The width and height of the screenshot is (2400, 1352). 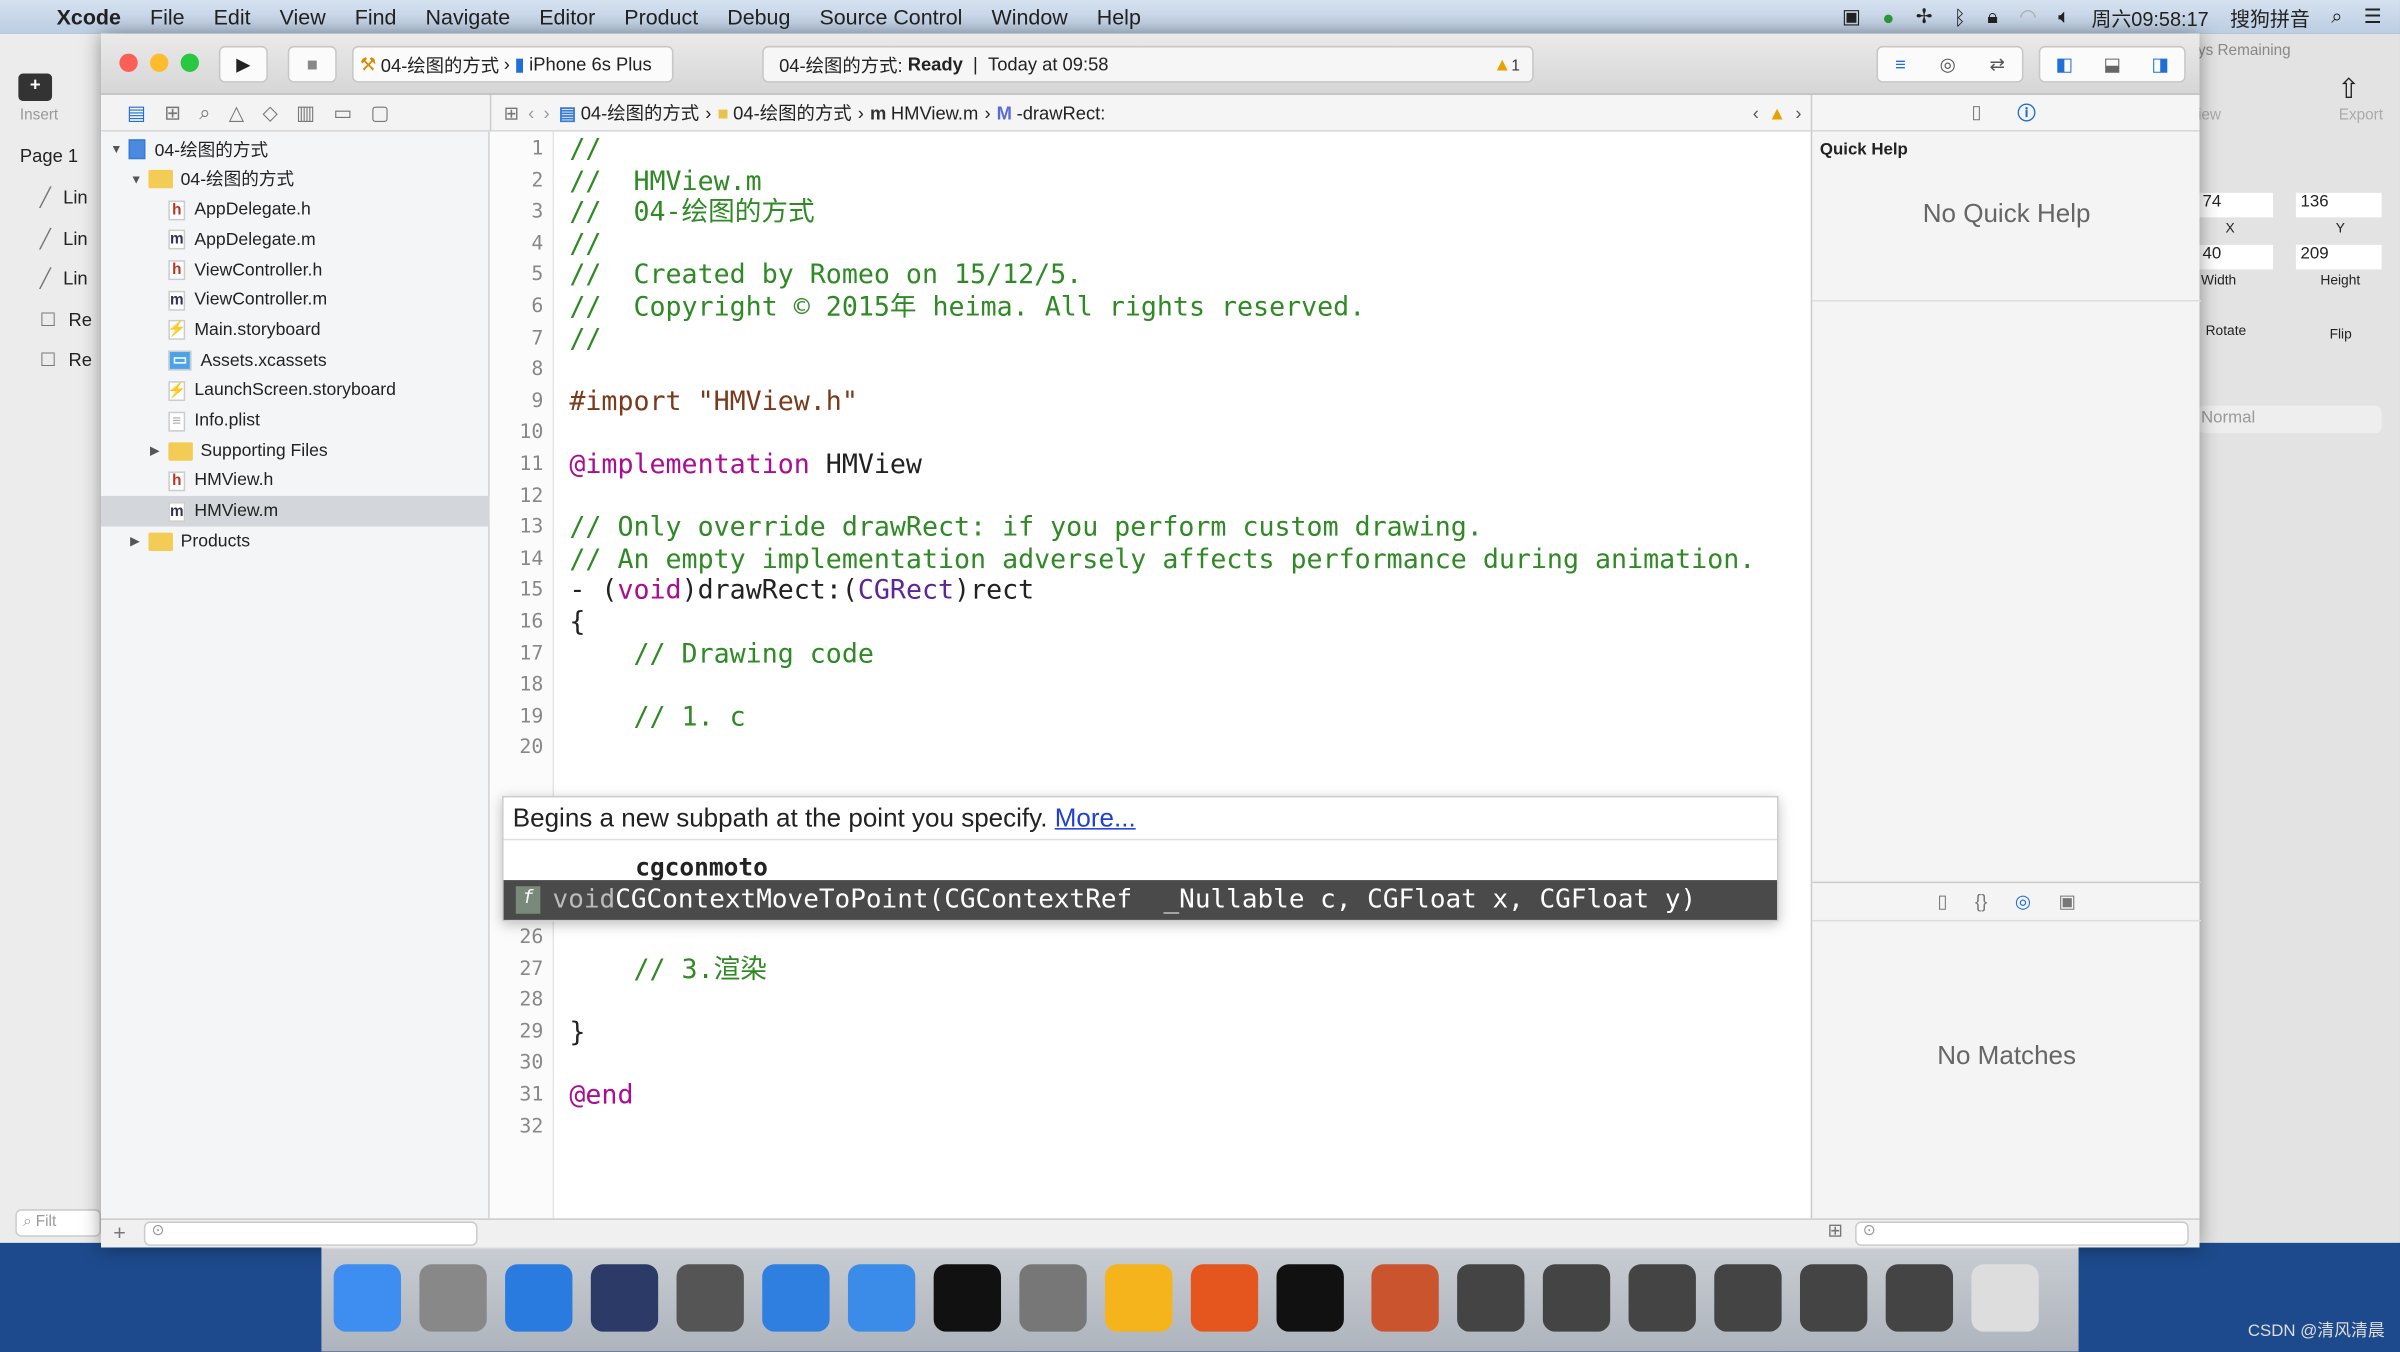 What do you see at coordinates (2159, 64) in the screenshot?
I see `utilities-toggle-icon: ◨` at bounding box center [2159, 64].